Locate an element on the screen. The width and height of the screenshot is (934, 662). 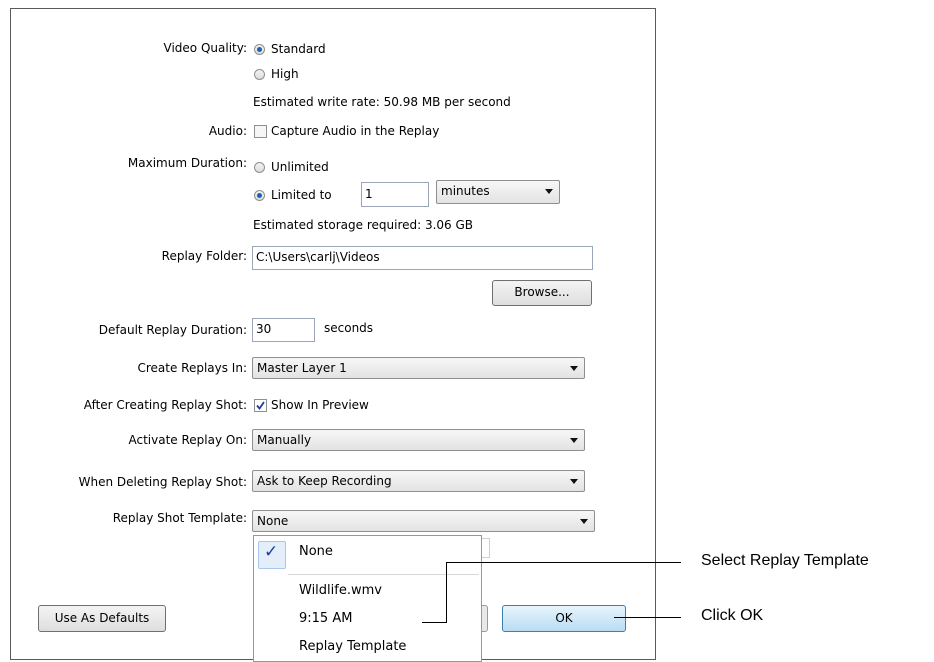
when-deleting-value: Ask to Keep Recording is located at coordinates (324, 481).